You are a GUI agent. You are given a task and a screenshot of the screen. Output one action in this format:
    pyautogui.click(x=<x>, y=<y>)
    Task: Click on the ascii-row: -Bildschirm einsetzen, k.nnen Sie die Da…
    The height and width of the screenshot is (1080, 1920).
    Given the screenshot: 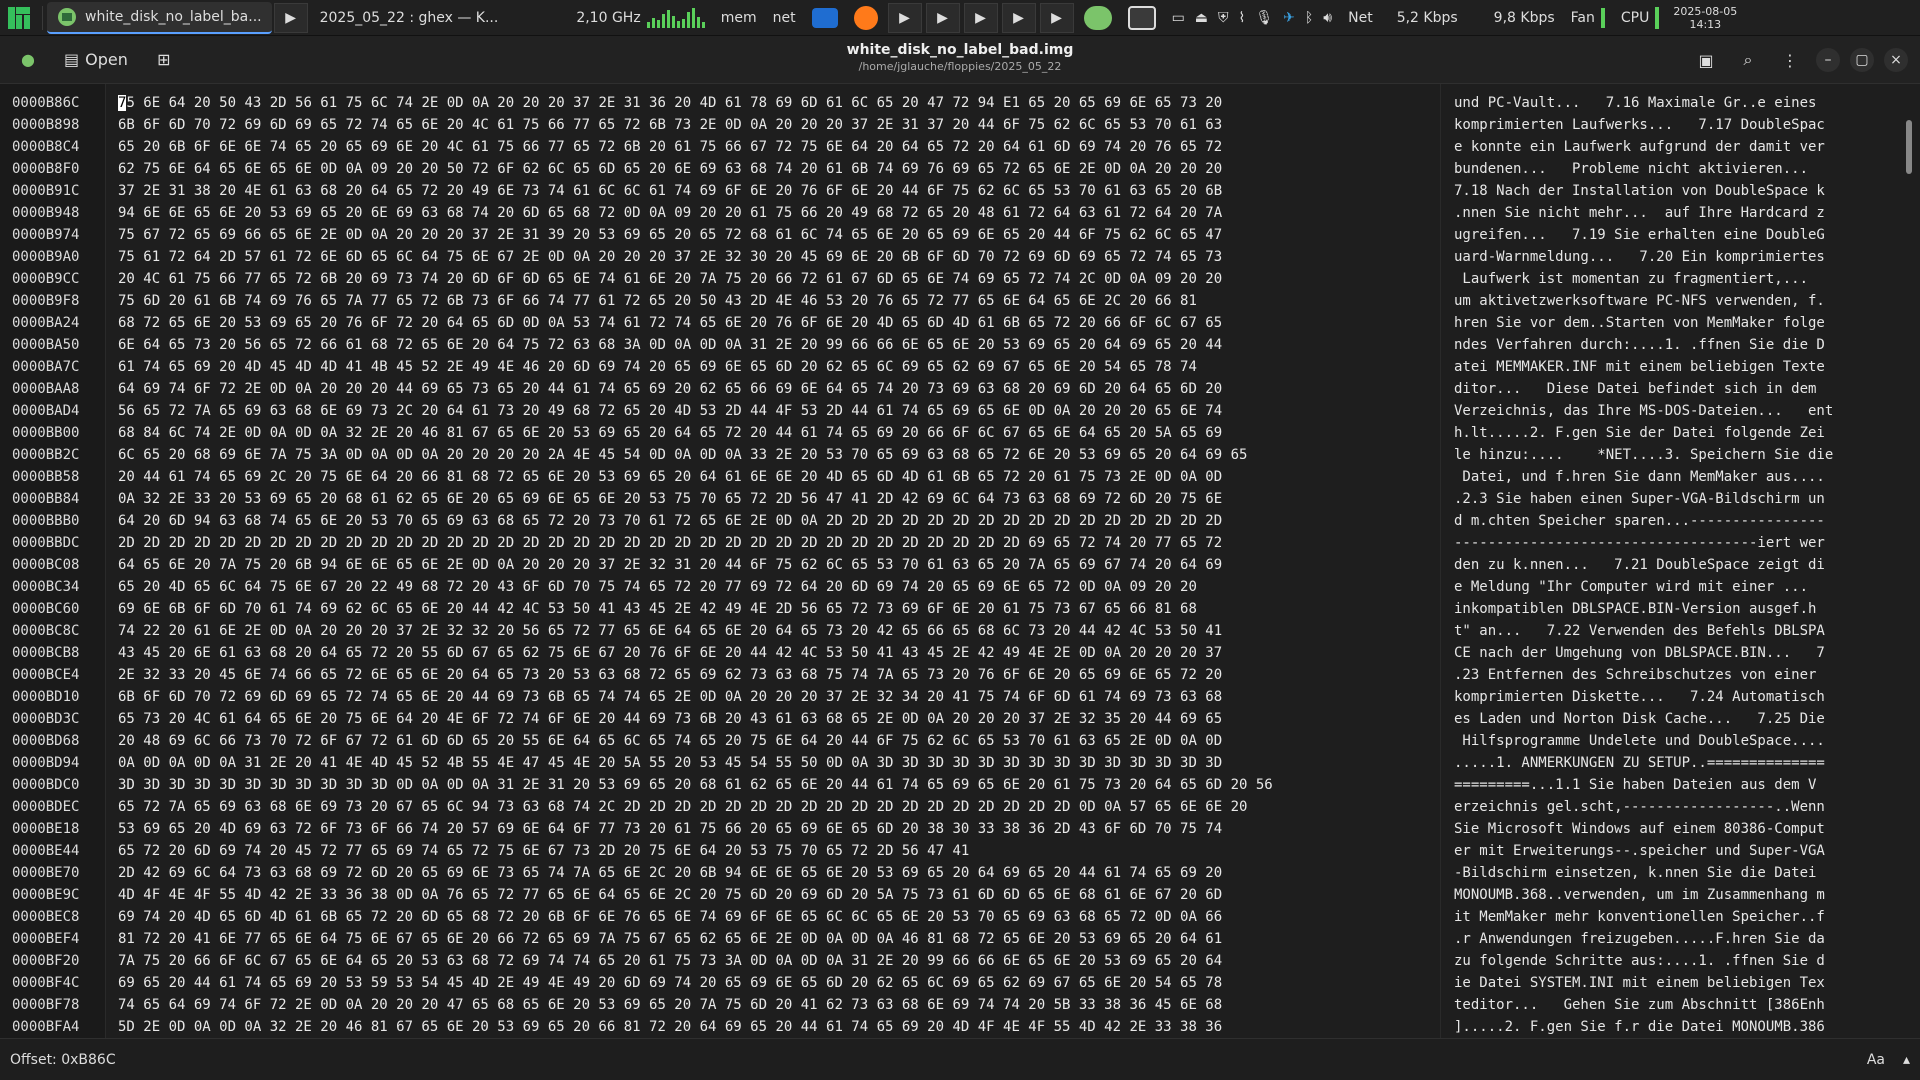 What is the action you would take?
    pyautogui.click(x=1674, y=873)
    